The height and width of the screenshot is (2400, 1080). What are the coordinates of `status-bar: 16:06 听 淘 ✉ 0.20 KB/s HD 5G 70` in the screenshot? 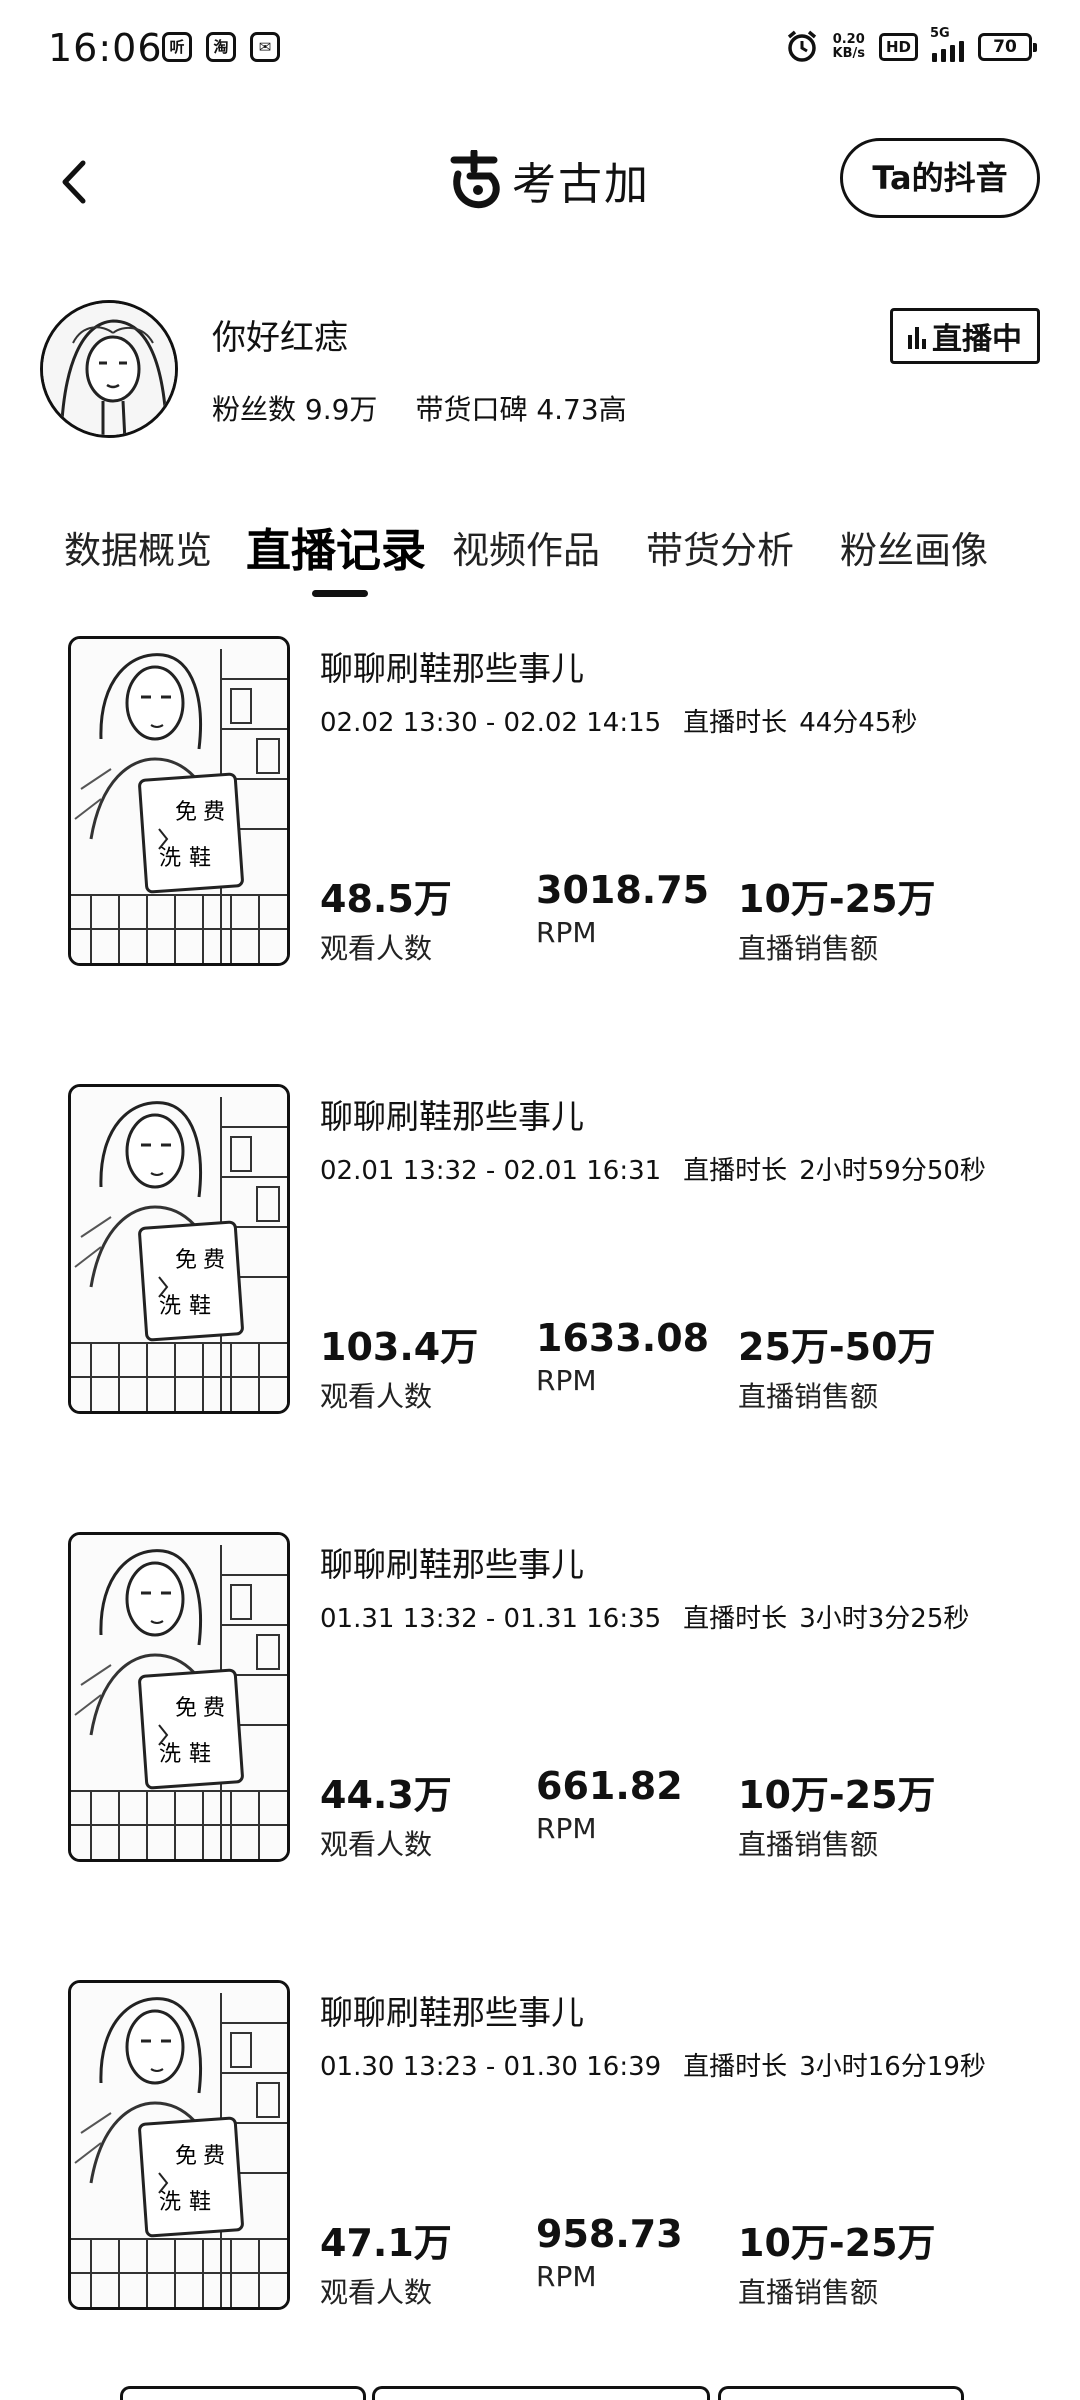 It's located at (540, 50).